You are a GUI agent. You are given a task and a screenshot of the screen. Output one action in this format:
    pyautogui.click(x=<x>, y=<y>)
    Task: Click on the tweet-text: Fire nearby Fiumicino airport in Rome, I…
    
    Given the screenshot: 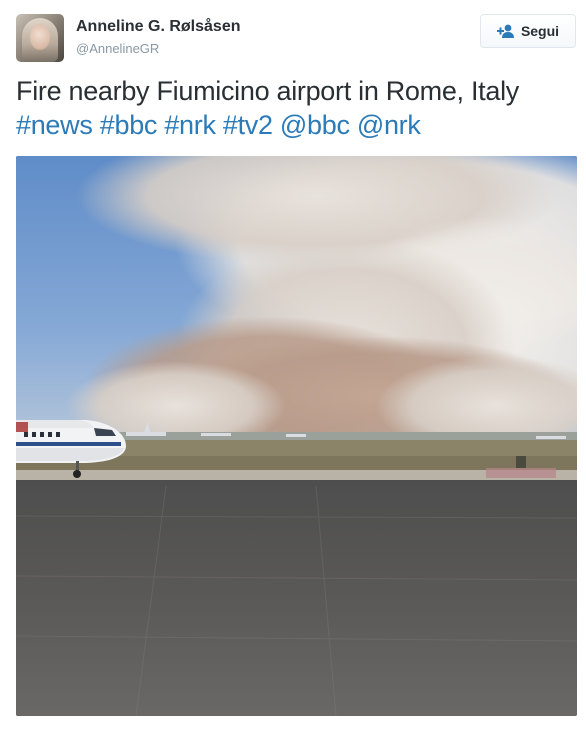 What is the action you would take?
    pyautogui.click(x=296, y=108)
    